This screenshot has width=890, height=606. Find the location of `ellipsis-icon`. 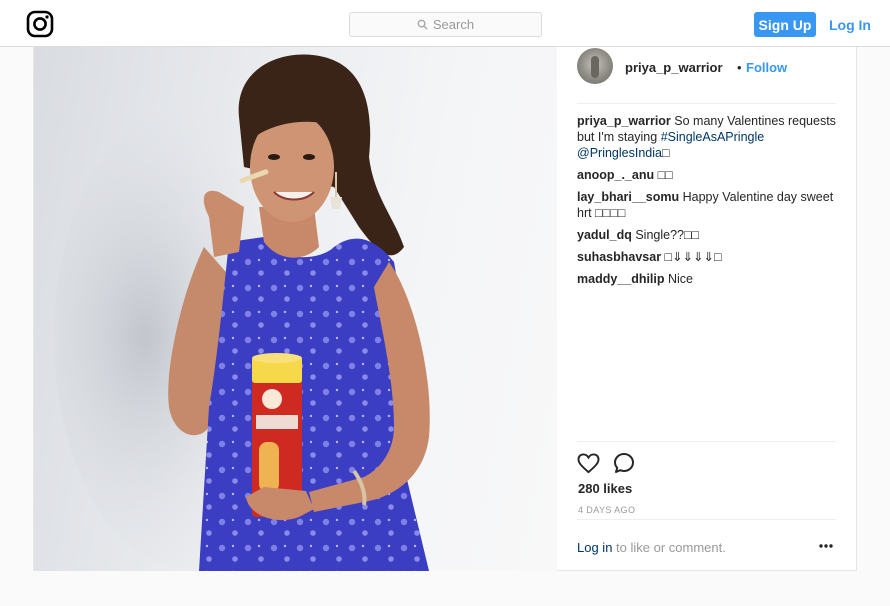

ellipsis-icon is located at coordinates (826, 546).